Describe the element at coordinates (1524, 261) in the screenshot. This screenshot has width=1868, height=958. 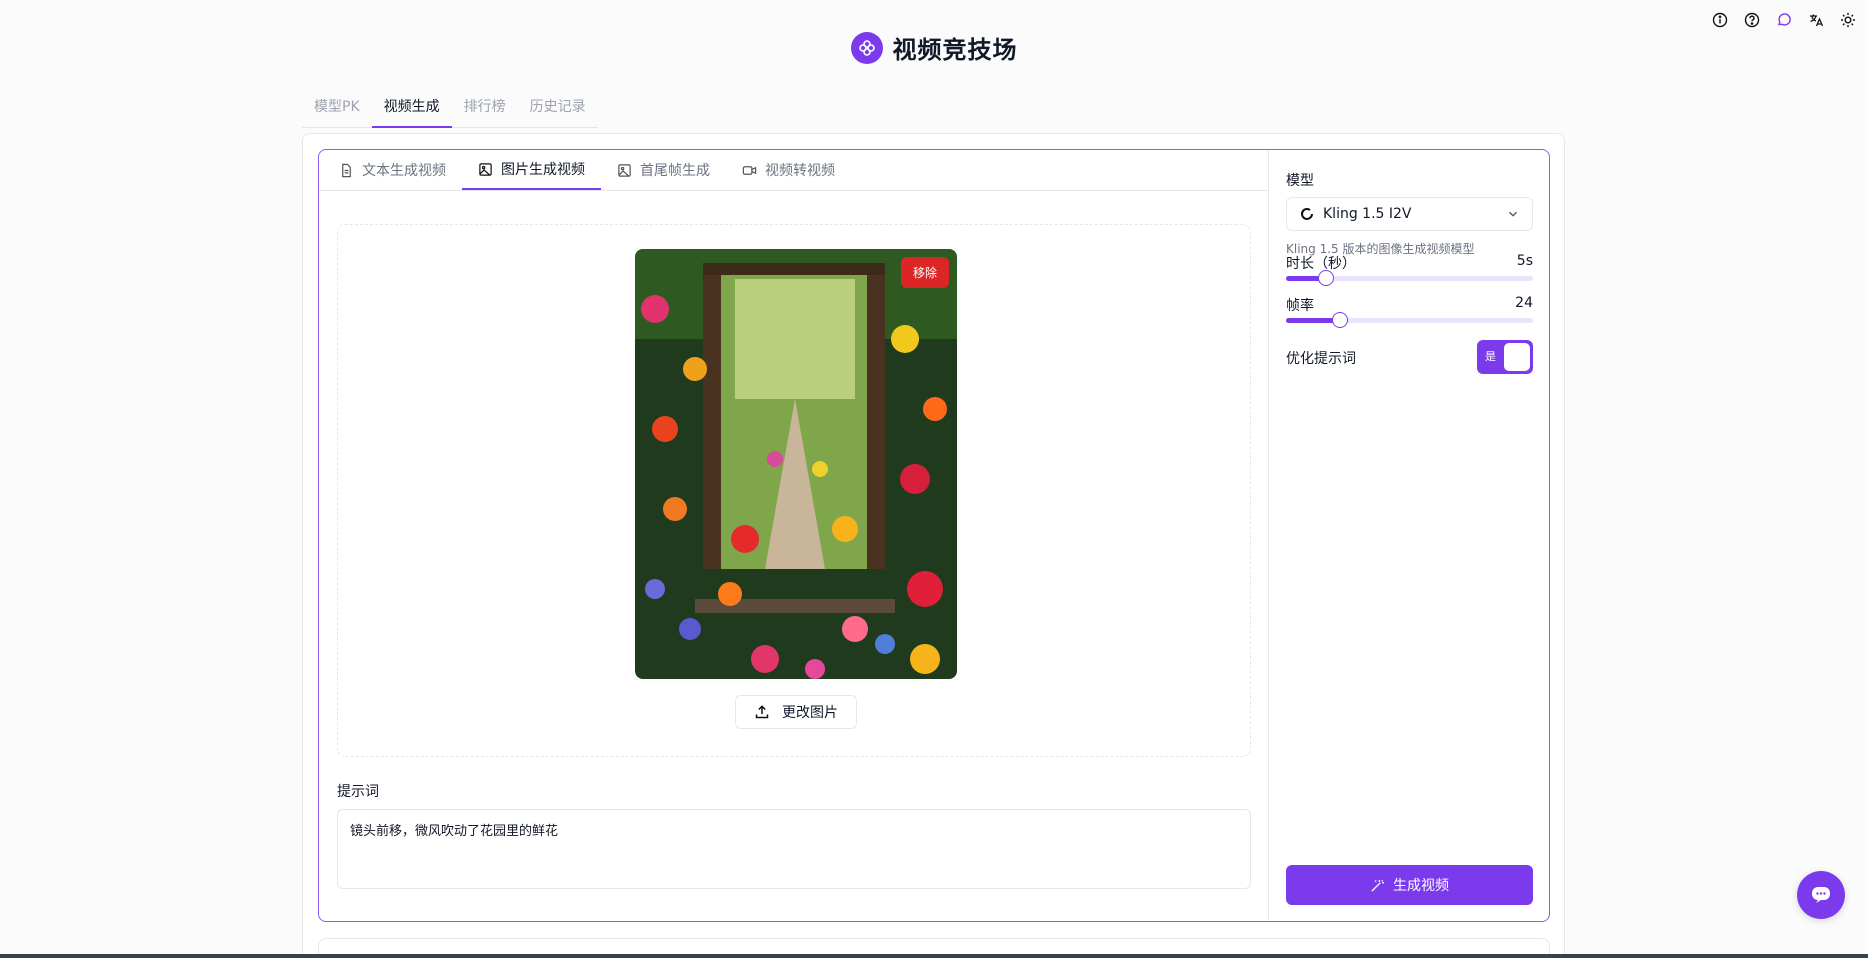
I see `duration-value: 5s` at that location.